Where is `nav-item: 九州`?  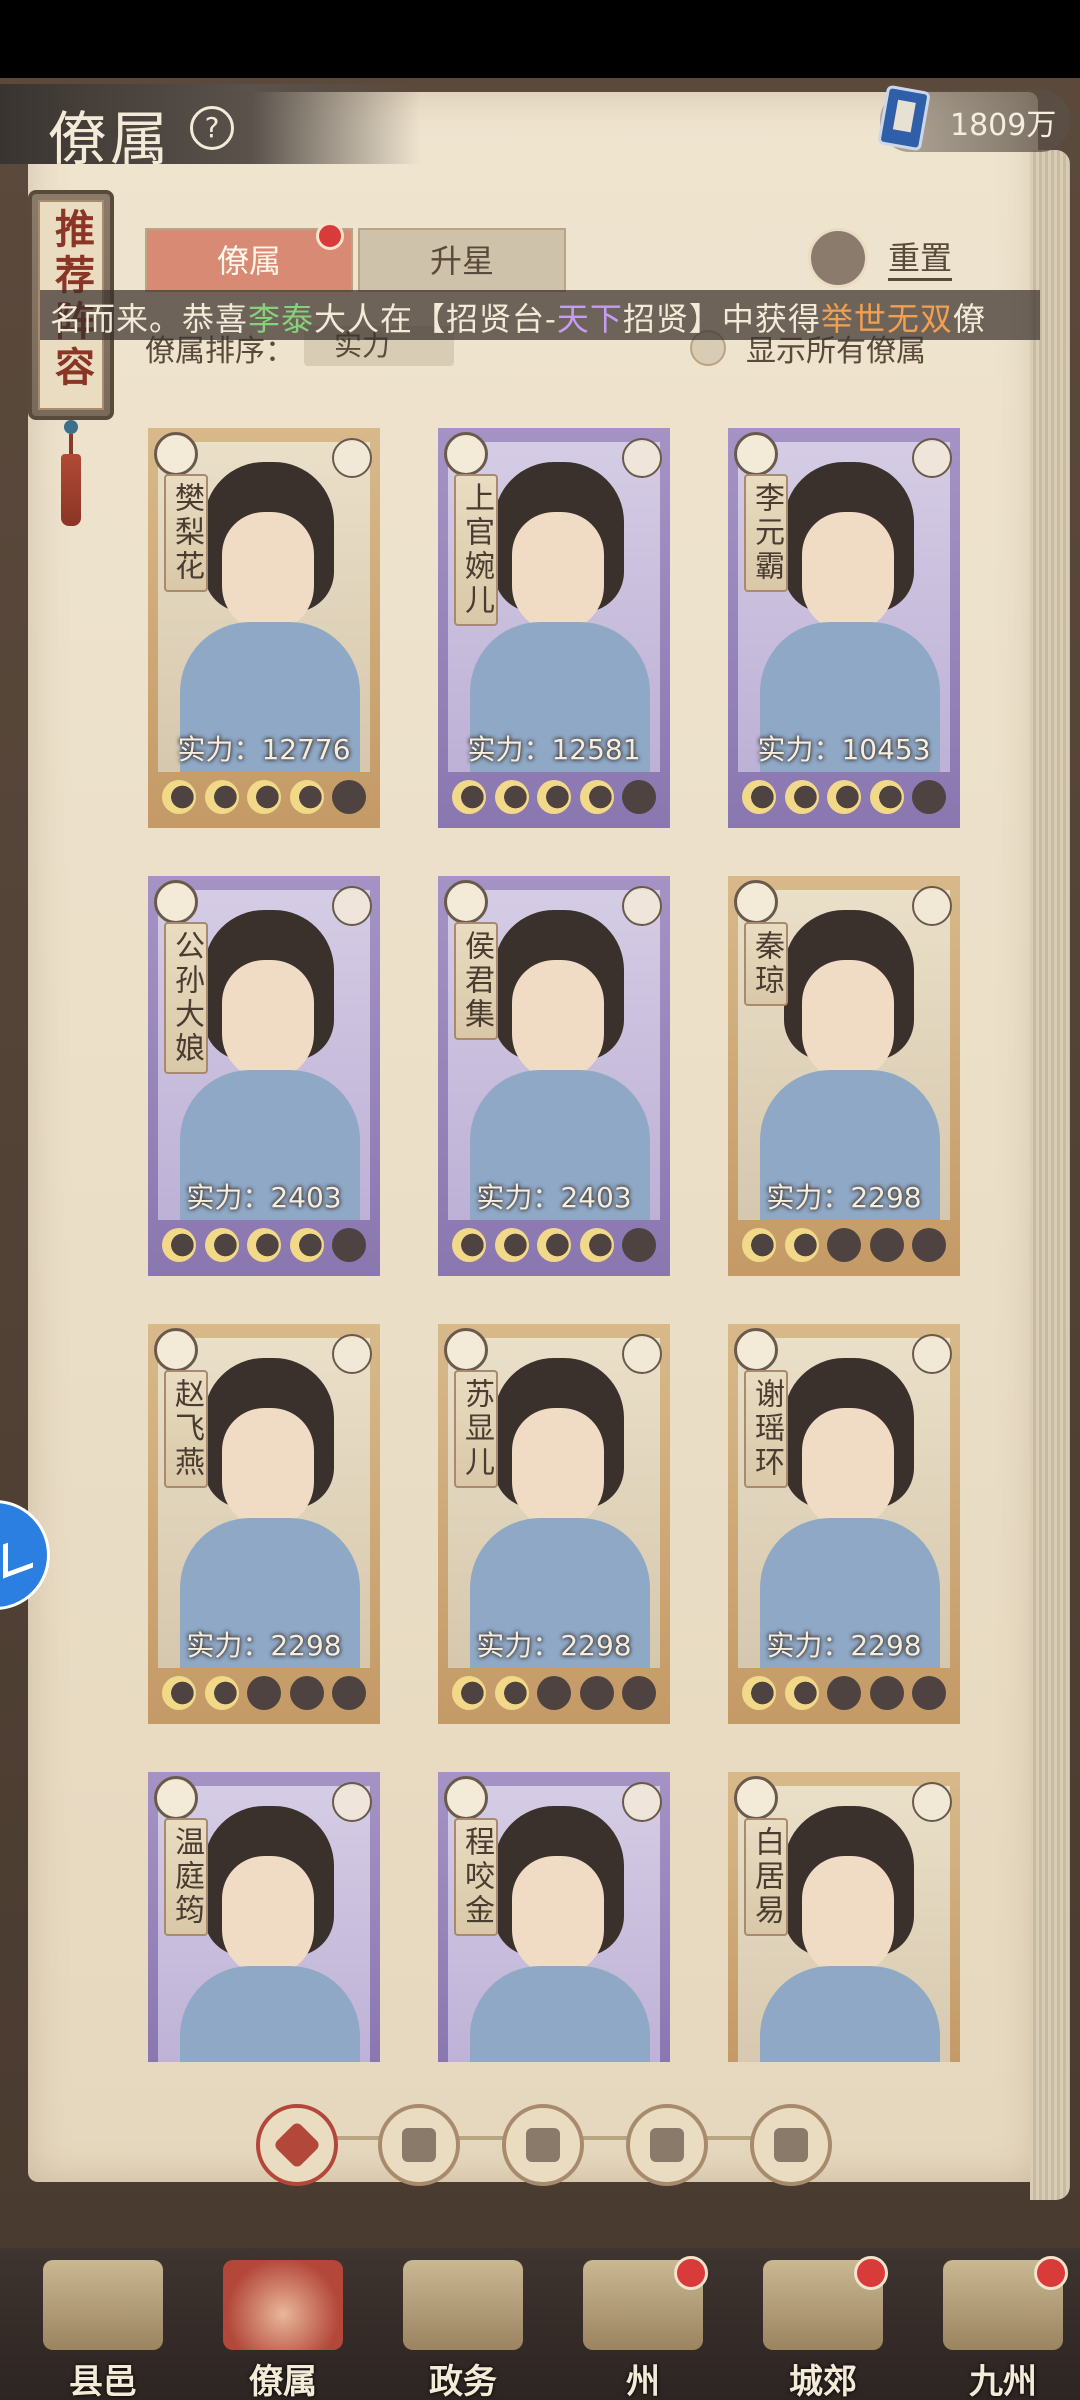
nav-item: 九州 is located at coordinates (1003, 2325).